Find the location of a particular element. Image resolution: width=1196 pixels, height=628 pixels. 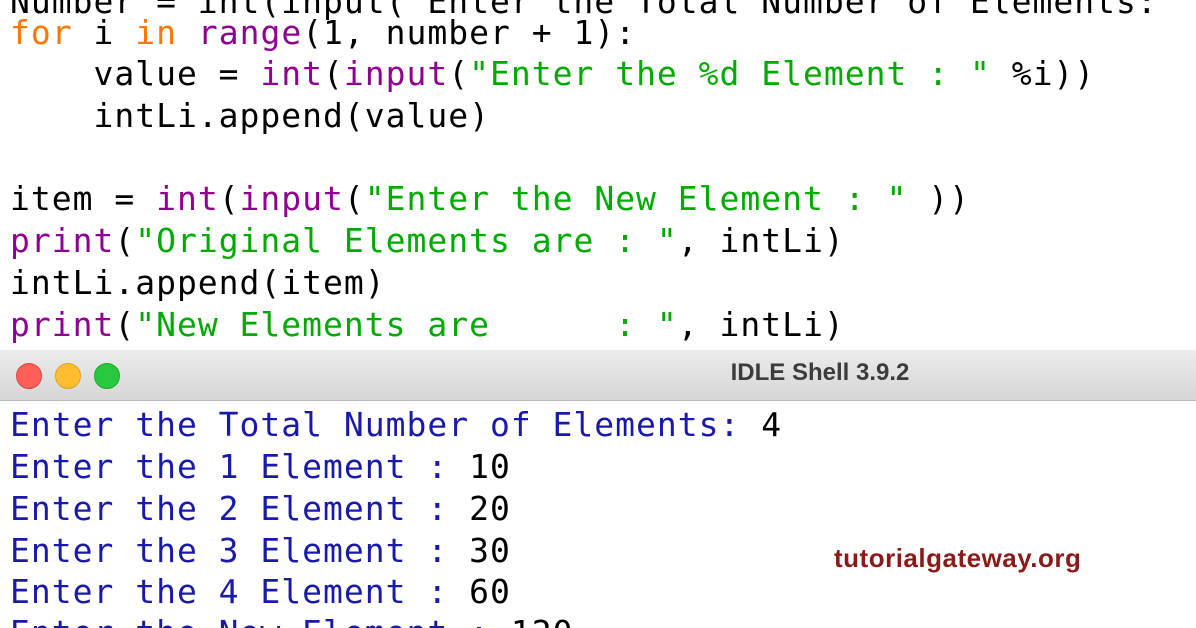

shell-input-value: 20 is located at coordinates (490, 508).